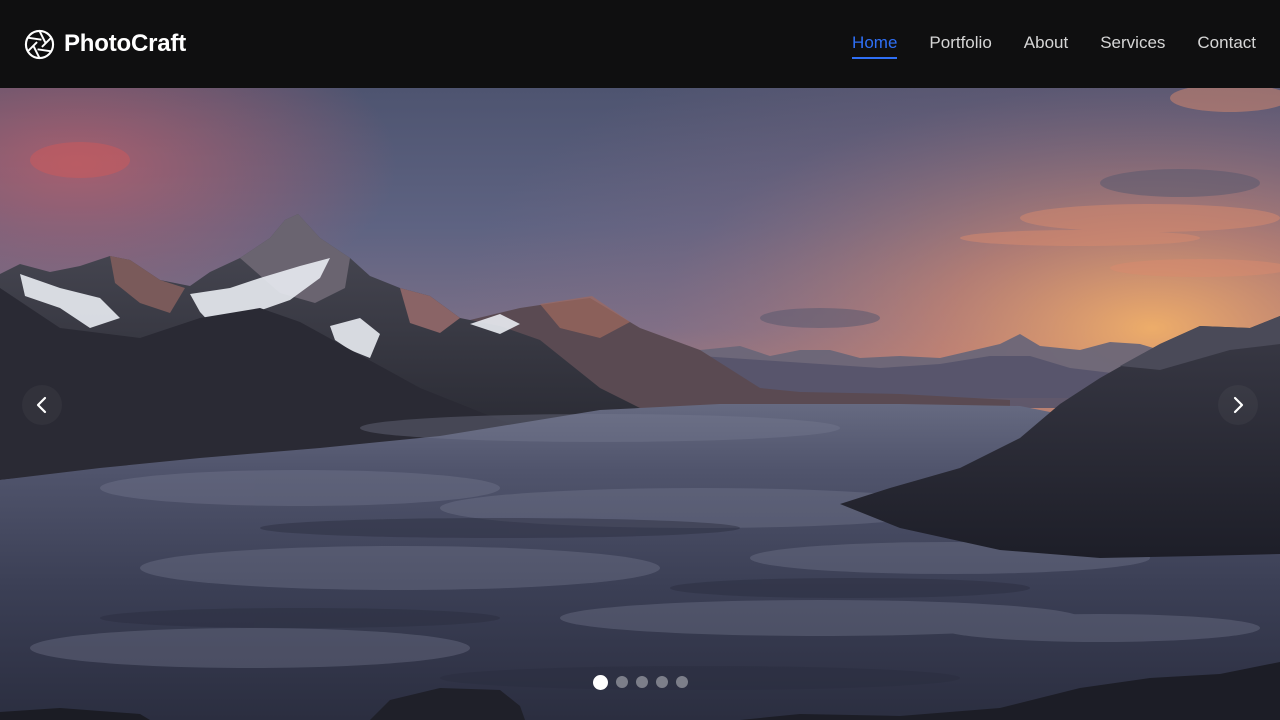 This screenshot has height=720, width=1280. I want to click on carousel-indicators, so click(640, 682).